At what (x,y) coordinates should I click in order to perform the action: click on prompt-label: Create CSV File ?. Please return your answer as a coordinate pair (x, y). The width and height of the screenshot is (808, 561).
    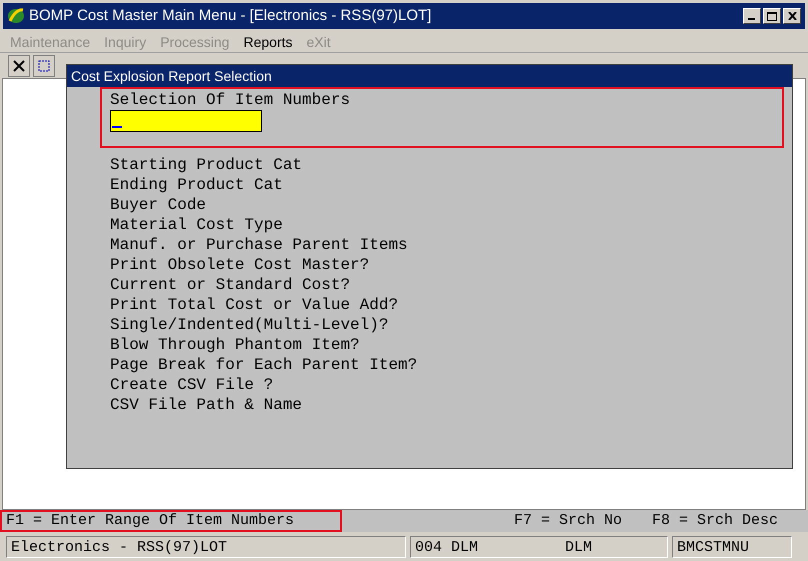
    Looking at the image, I should click on (192, 385).